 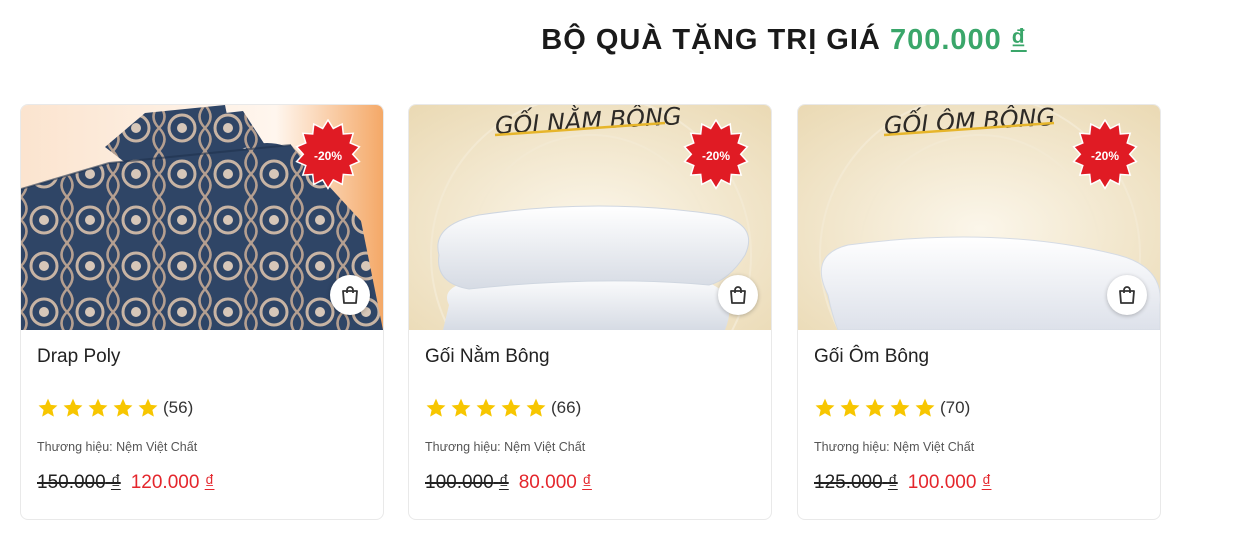 What do you see at coordinates (178, 407) in the screenshot?
I see `review-count: (56)` at bounding box center [178, 407].